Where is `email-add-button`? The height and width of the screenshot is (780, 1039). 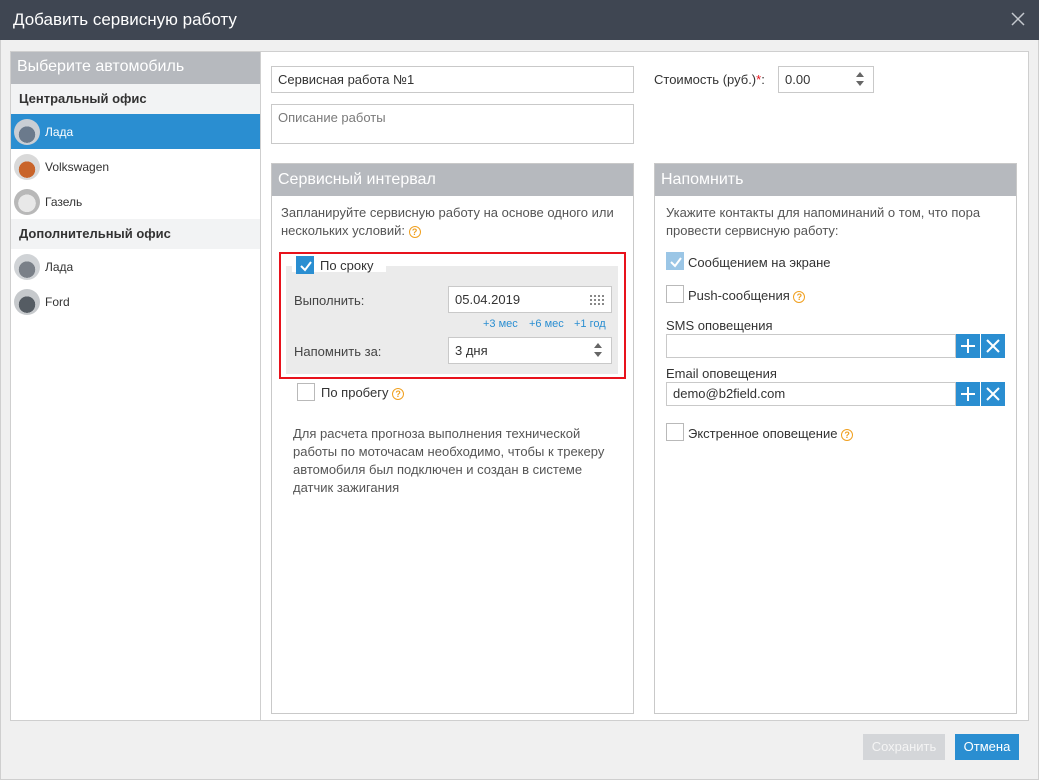 email-add-button is located at coordinates (968, 394).